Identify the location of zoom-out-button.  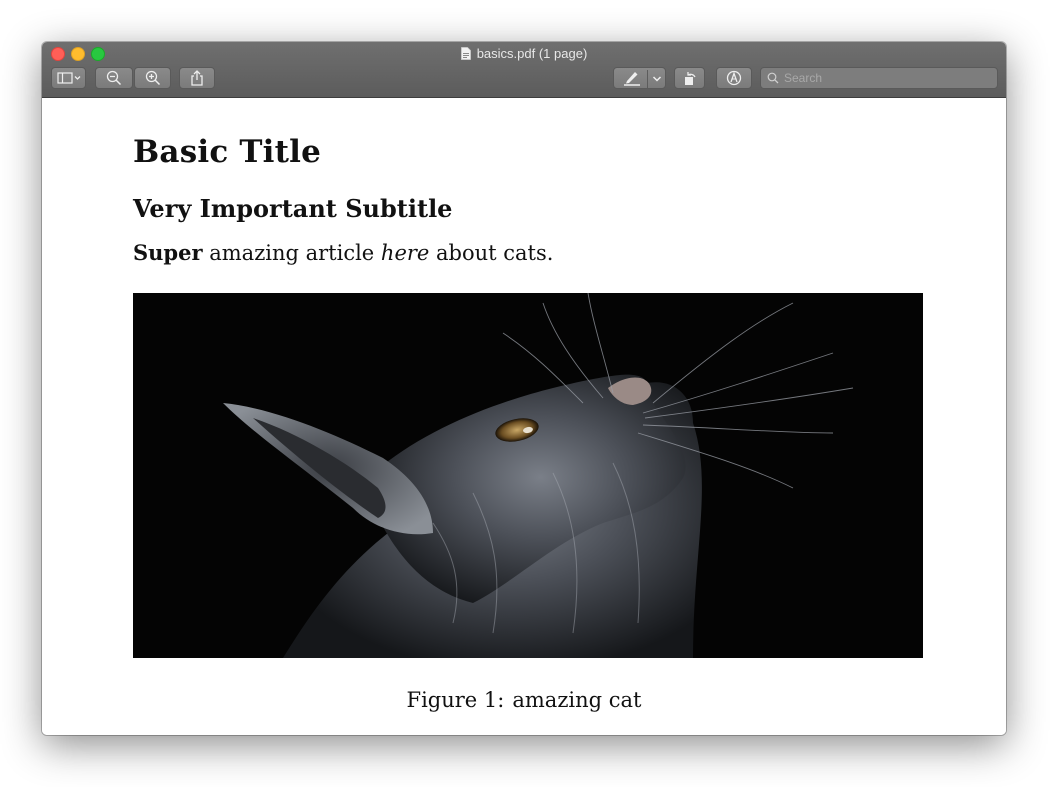
(114, 78).